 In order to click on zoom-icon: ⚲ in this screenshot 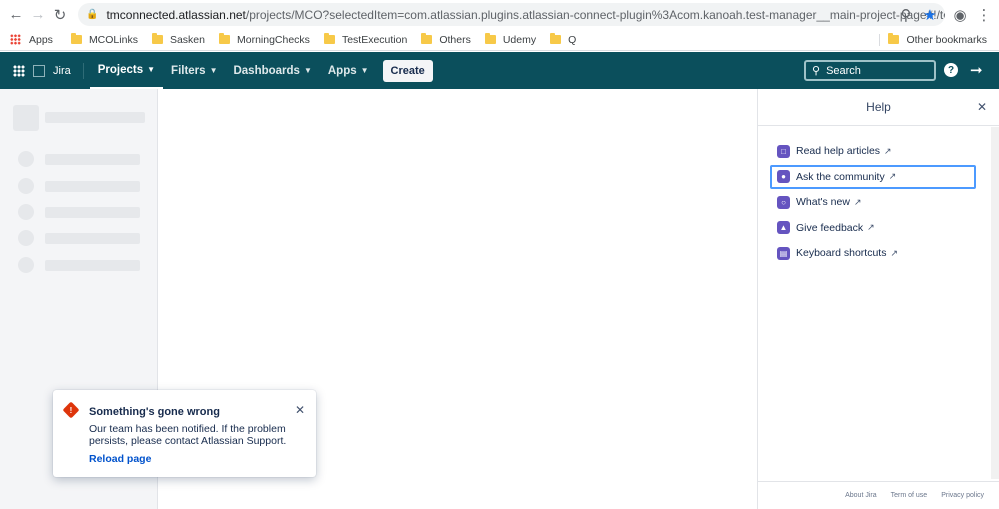, I will do `click(906, 15)`.